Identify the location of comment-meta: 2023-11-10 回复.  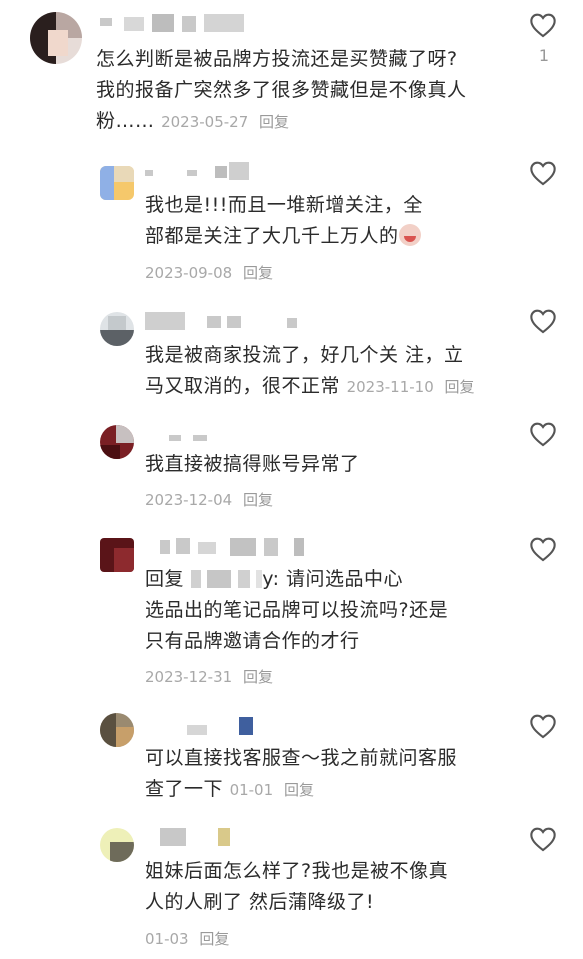
(411, 387).